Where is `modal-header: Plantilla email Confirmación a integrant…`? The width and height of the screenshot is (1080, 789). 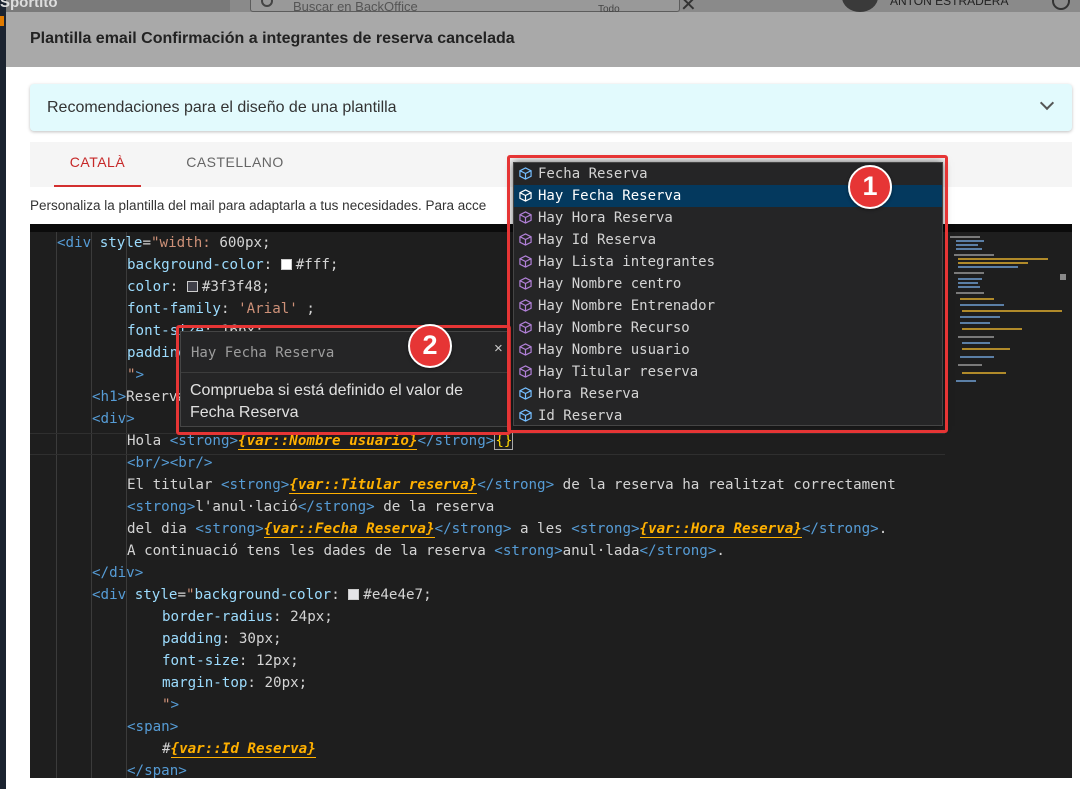 modal-header: Plantilla email Confirmación a integrant… is located at coordinates (543, 39).